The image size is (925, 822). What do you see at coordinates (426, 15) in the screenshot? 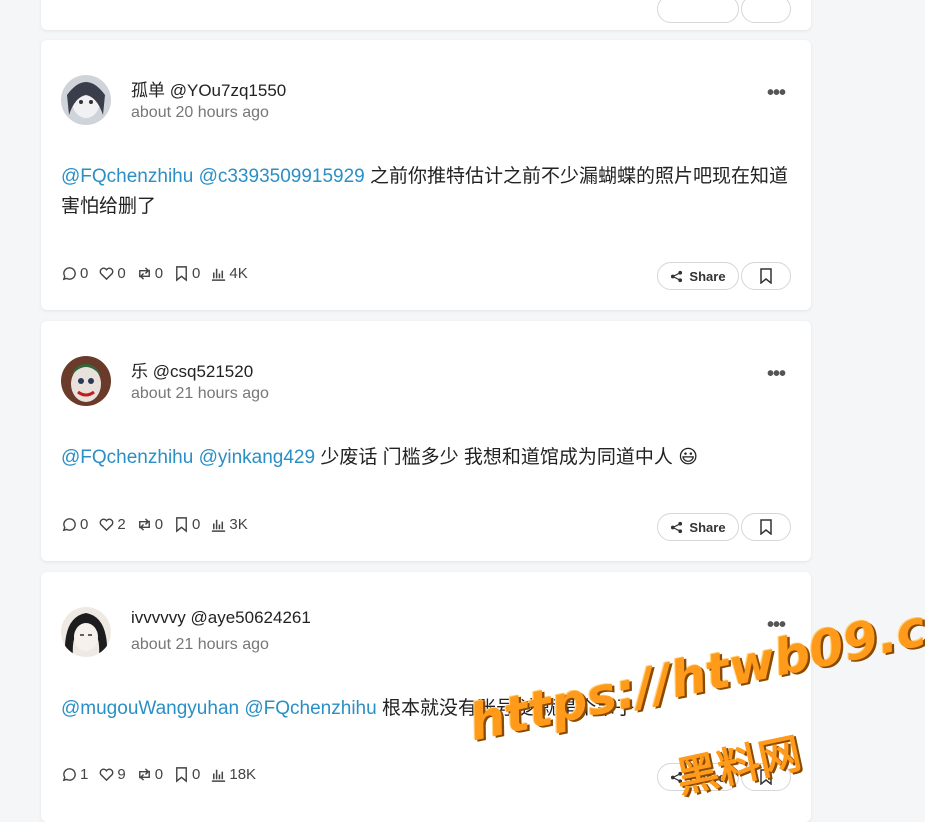
I see `post-card-previous` at bounding box center [426, 15].